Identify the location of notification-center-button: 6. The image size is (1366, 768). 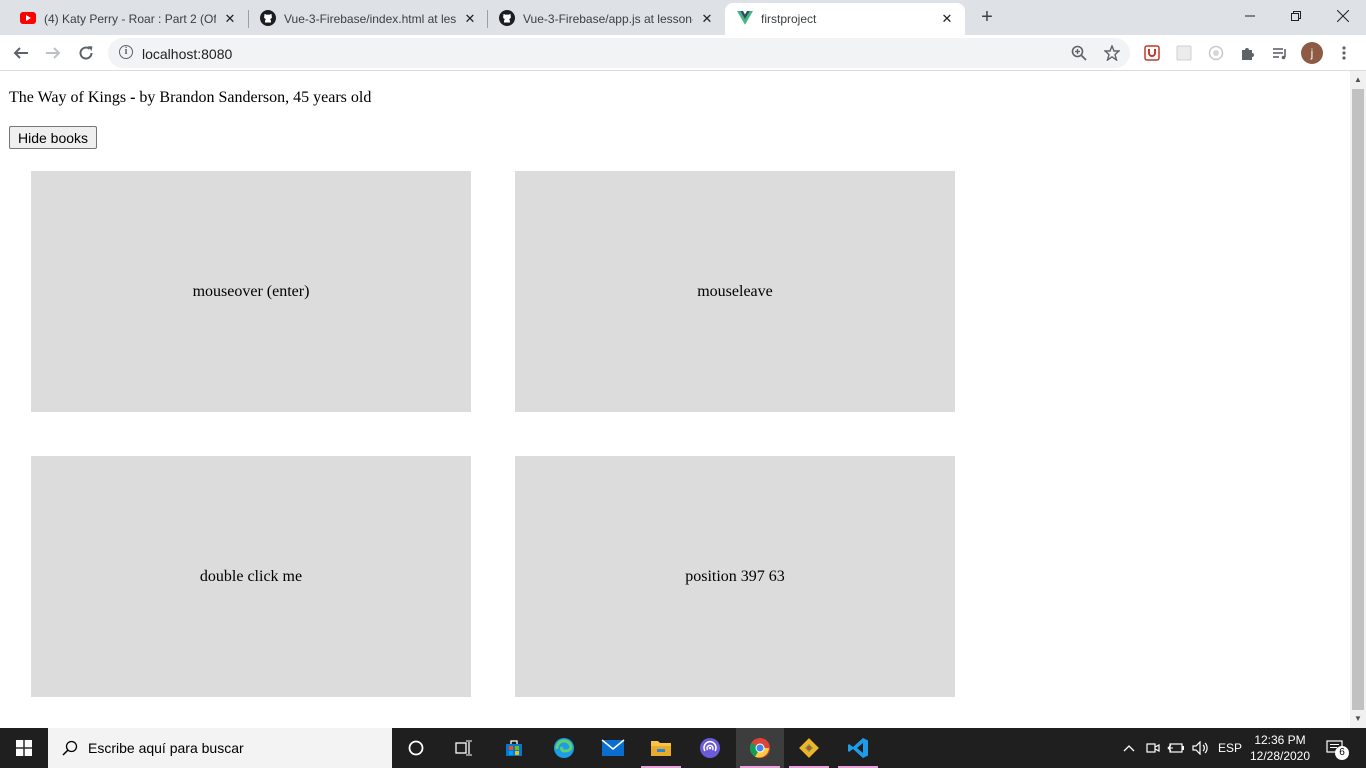
(1335, 748).